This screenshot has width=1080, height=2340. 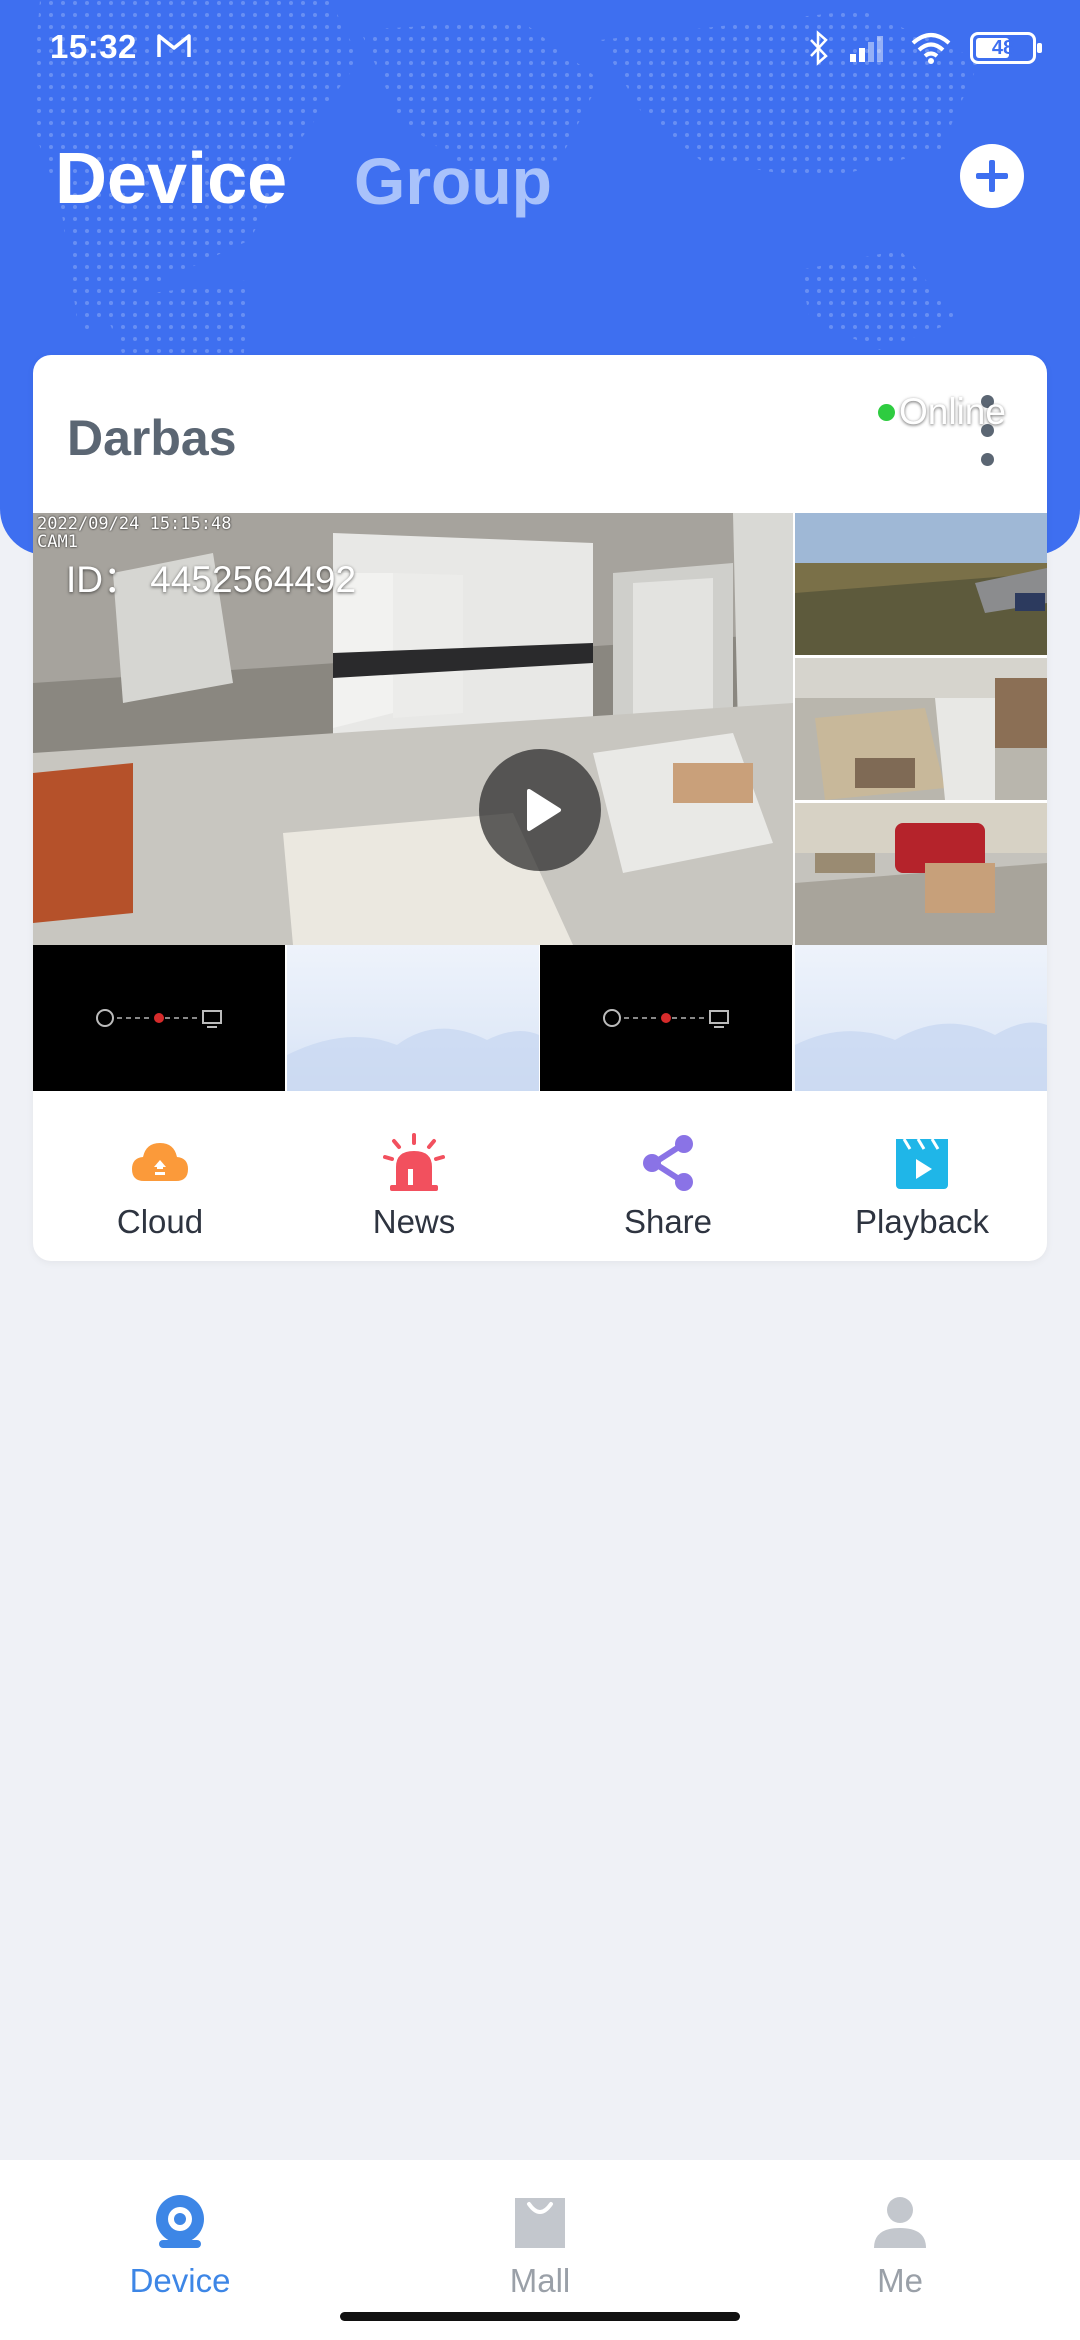 What do you see at coordinates (134, 524) in the screenshot?
I see `timestamp-text: 2022/09/24 15:15:48` at bounding box center [134, 524].